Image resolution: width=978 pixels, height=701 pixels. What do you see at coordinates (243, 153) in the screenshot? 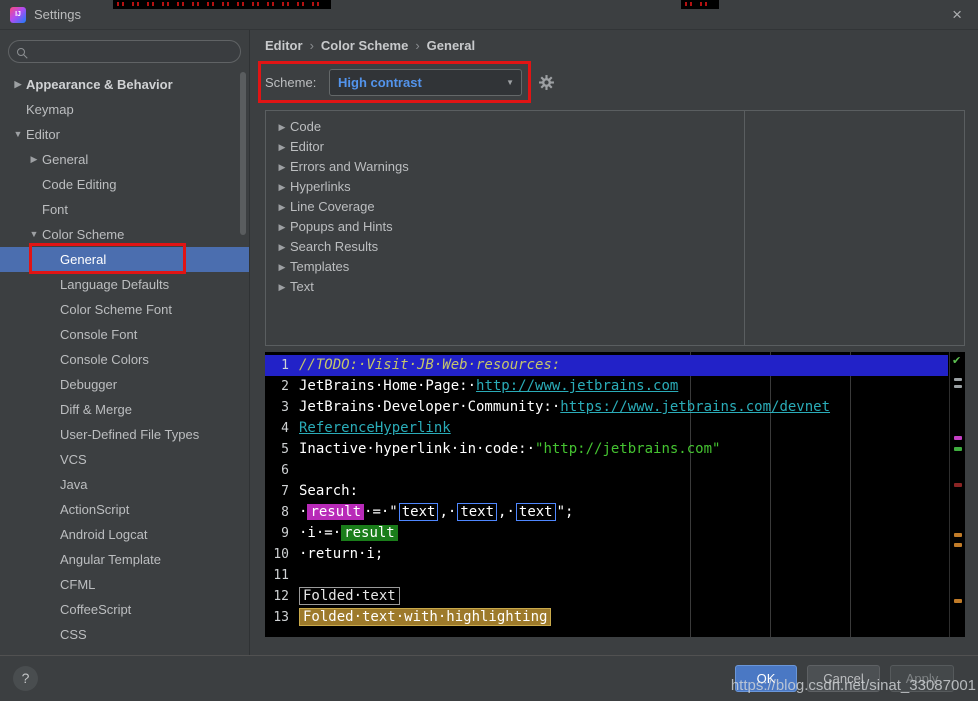
I see `sidebar-scrollbar` at bounding box center [243, 153].